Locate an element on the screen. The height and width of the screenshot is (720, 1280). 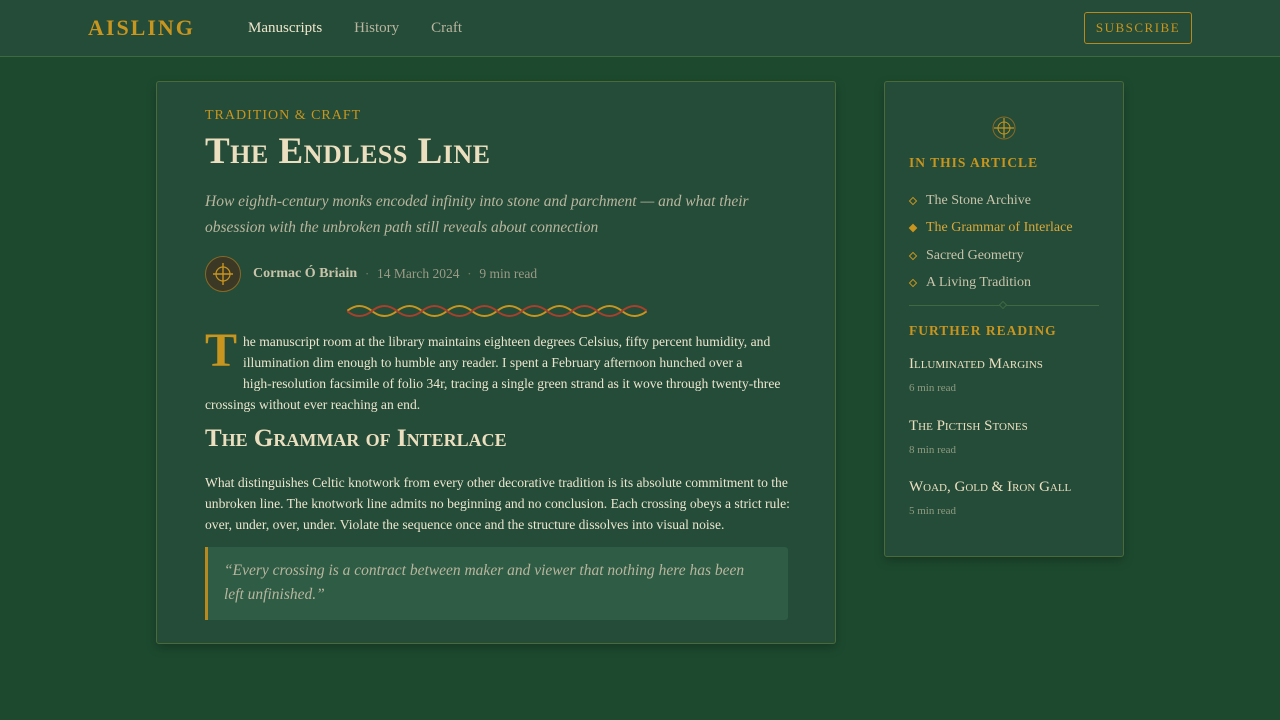
nav-link-history: History is located at coordinates (376, 28).